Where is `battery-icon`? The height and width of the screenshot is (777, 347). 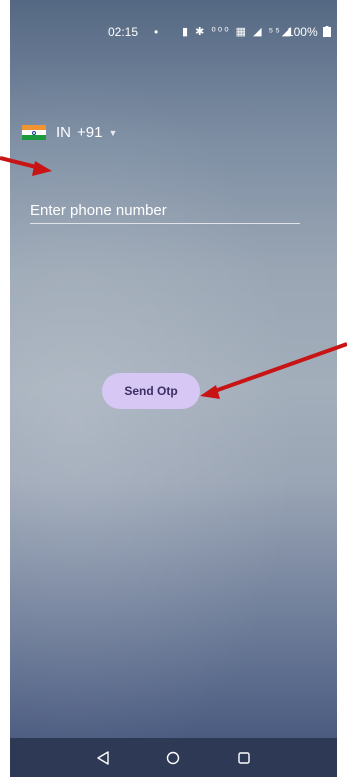
battery-icon is located at coordinates (327, 31).